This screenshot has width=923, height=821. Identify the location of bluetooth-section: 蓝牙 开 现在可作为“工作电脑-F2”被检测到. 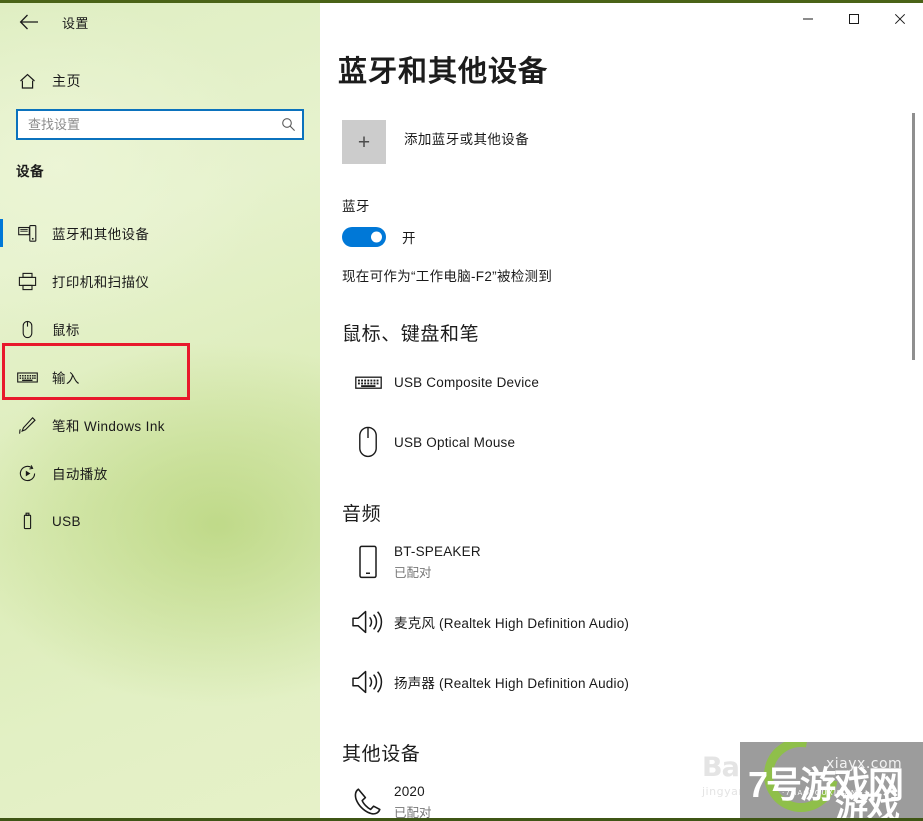
(447, 240).